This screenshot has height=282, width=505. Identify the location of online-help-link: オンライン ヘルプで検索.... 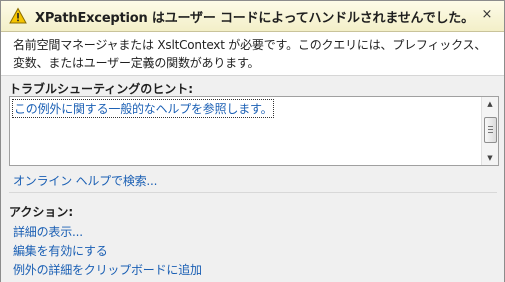
(85, 180).